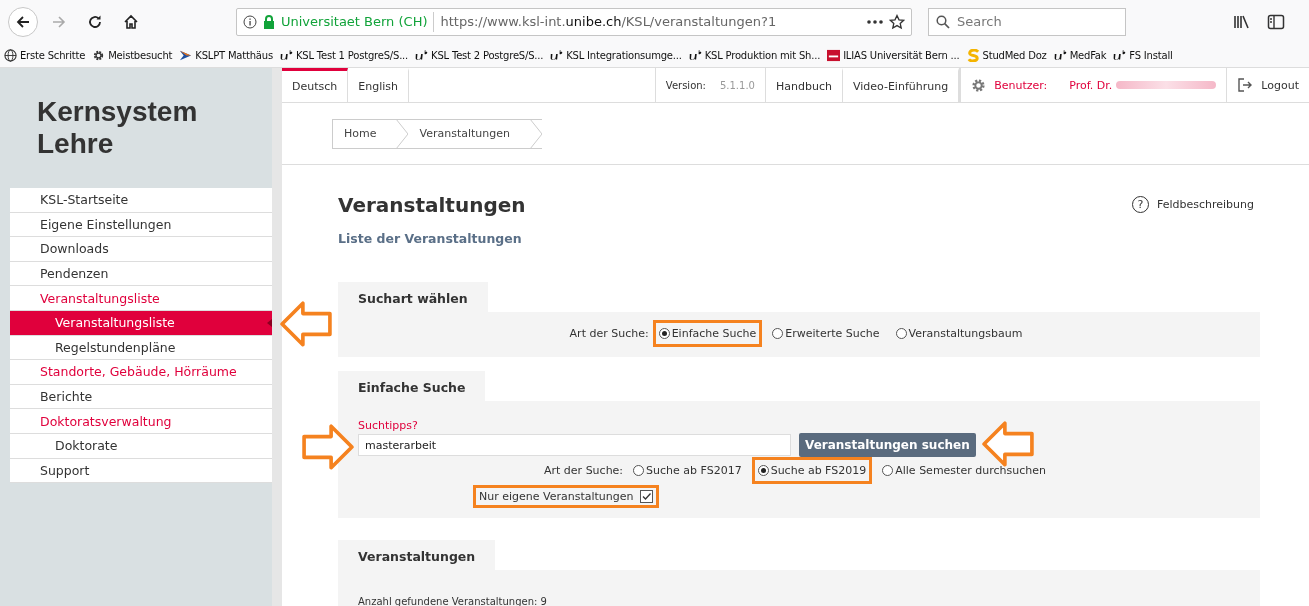 This screenshot has width=1309, height=606. Describe the element at coordinates (1091, 85) in the screenshot. I see `user-name: Prof. Dr.` at that location.